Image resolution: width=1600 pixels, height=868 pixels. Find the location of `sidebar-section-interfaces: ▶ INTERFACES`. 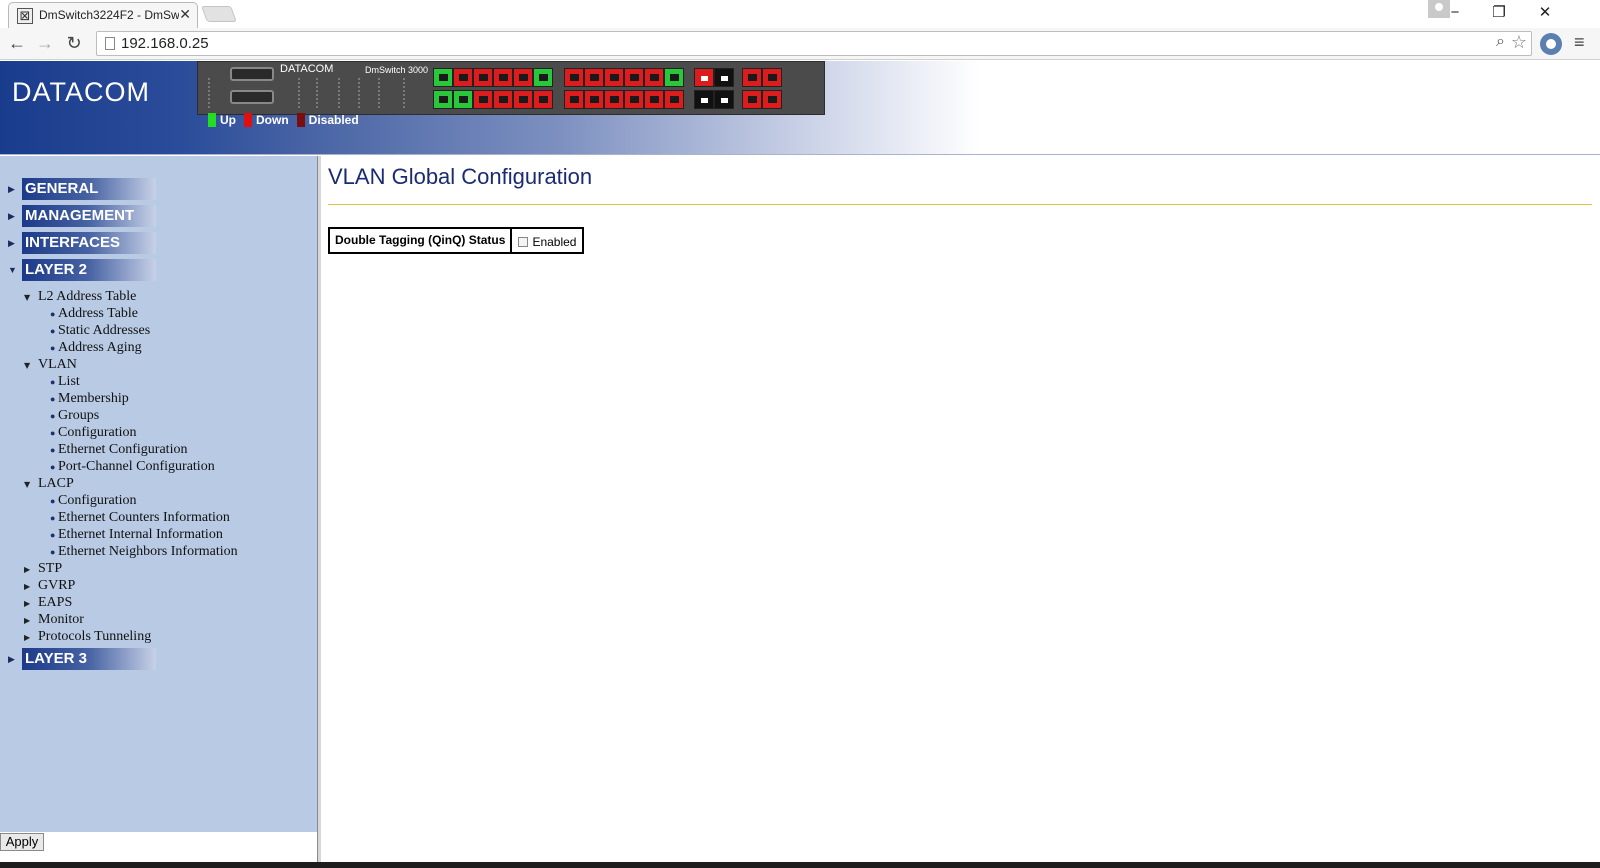

sidebar-section-interfaces: ▶ INTERFACES is located at coordinates (82, 243).